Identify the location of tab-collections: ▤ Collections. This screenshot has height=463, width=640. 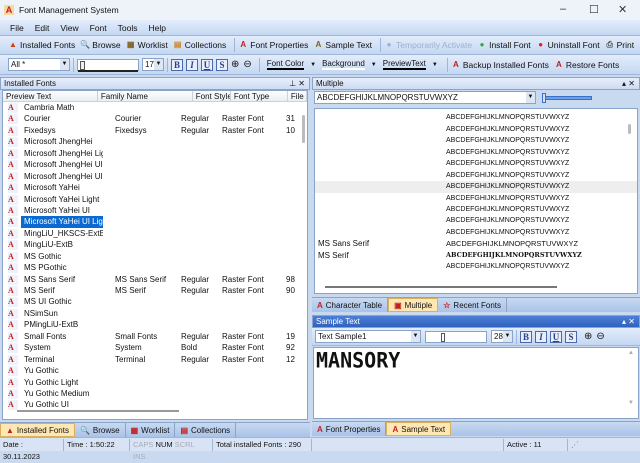
(206, 430).